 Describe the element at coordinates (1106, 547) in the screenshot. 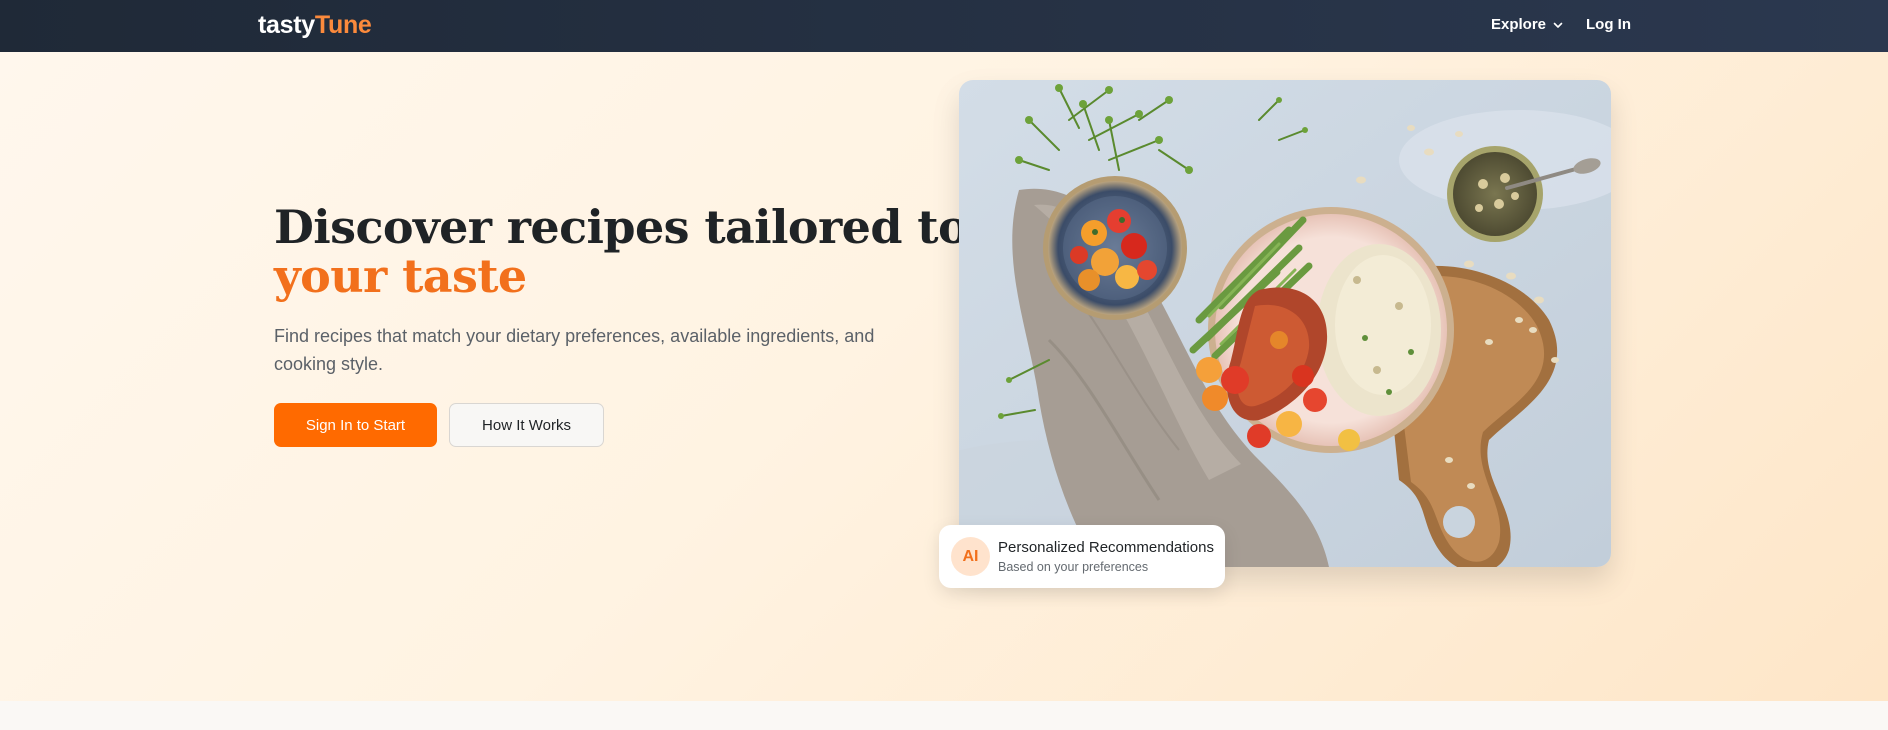

I see `reco-card-title: Personalized Recommendations` at that location.